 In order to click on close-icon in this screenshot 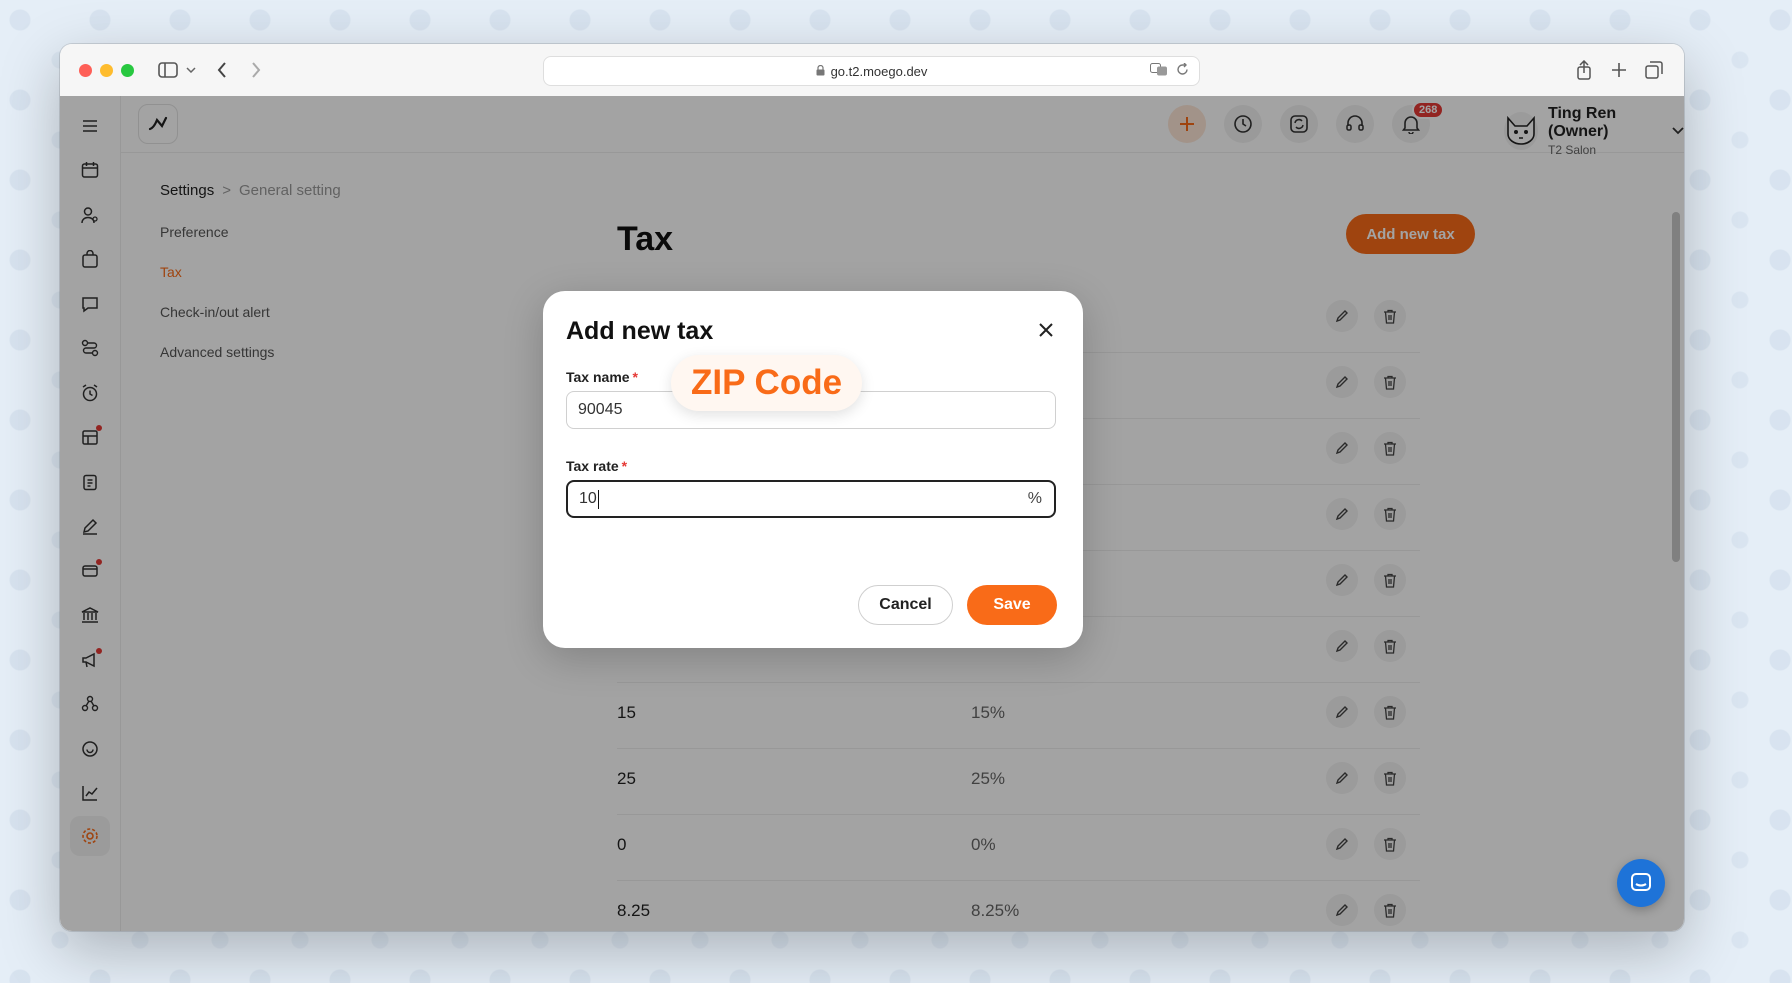, I will do `click(1046, 330)`.